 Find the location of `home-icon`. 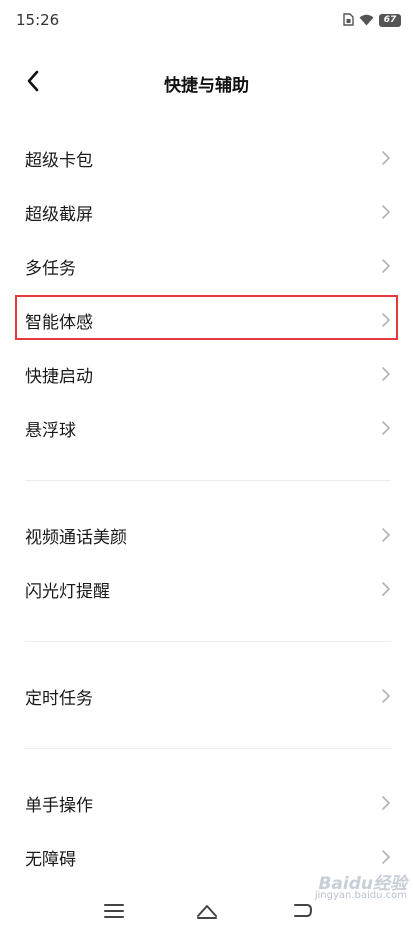

home-icon is located at coordinates (207, 912).